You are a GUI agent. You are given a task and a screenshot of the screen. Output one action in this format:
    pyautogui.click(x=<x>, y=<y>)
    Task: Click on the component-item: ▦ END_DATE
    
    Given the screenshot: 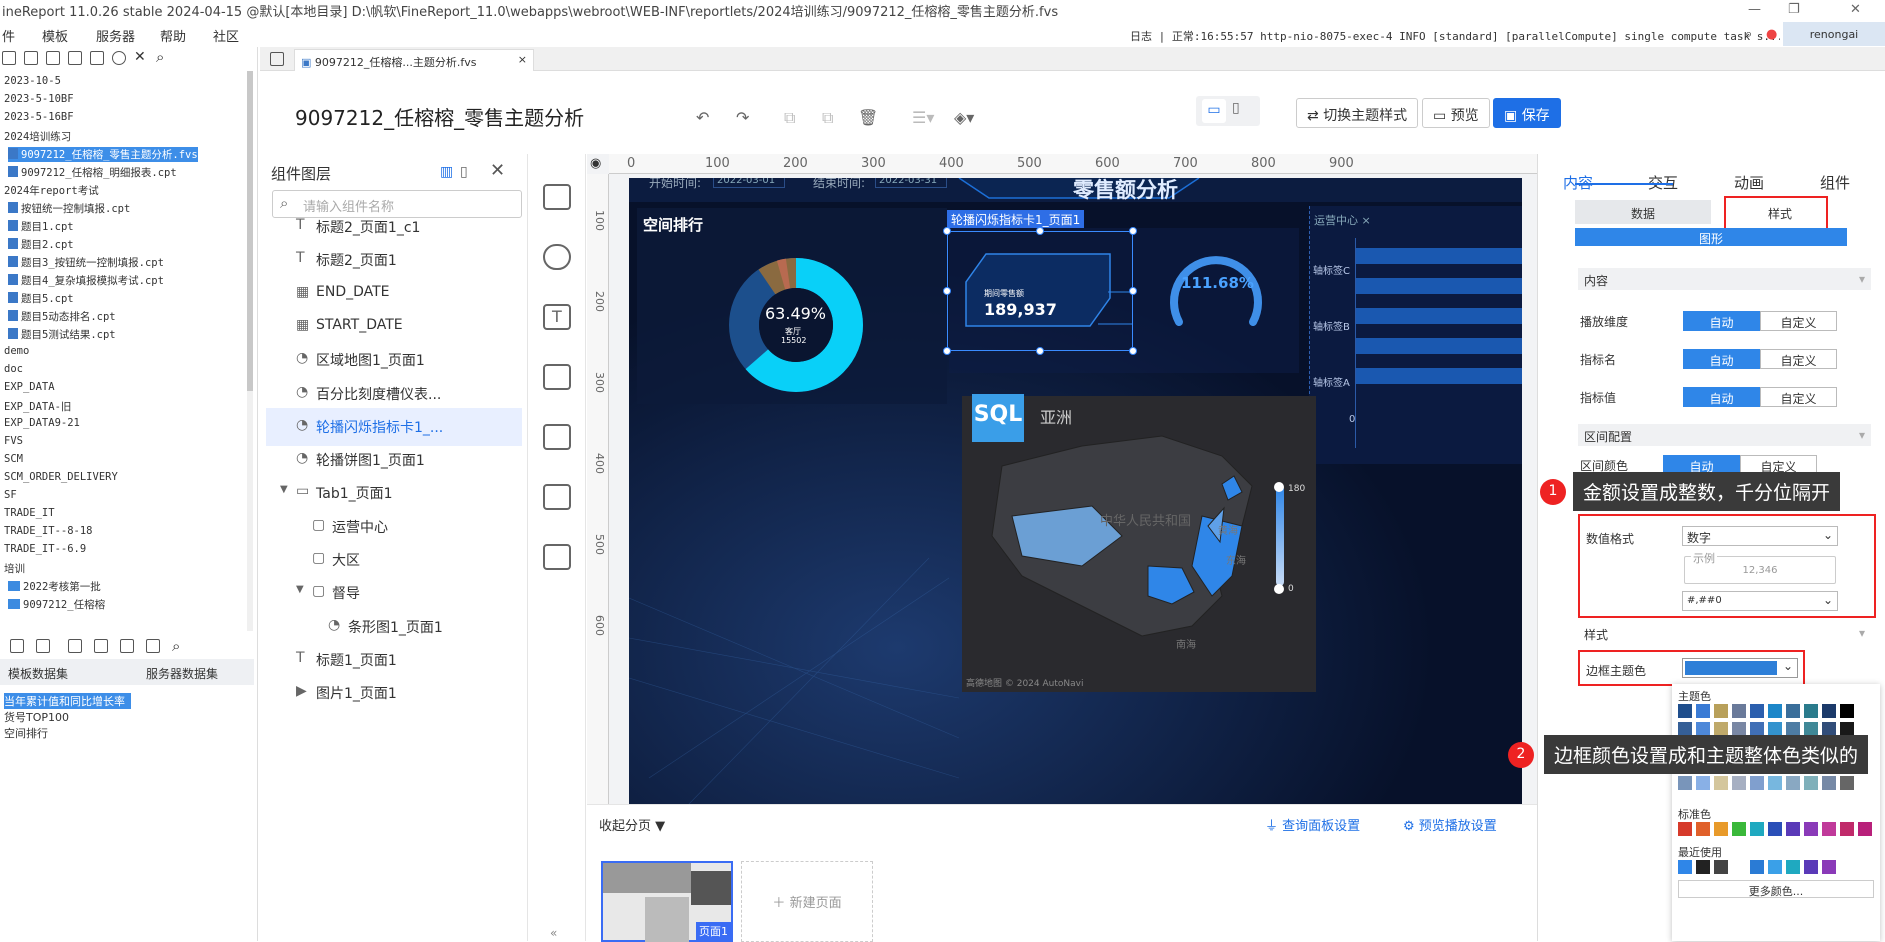 What is the action you would take?
    pyautogui.click(x=394, y=294)
    